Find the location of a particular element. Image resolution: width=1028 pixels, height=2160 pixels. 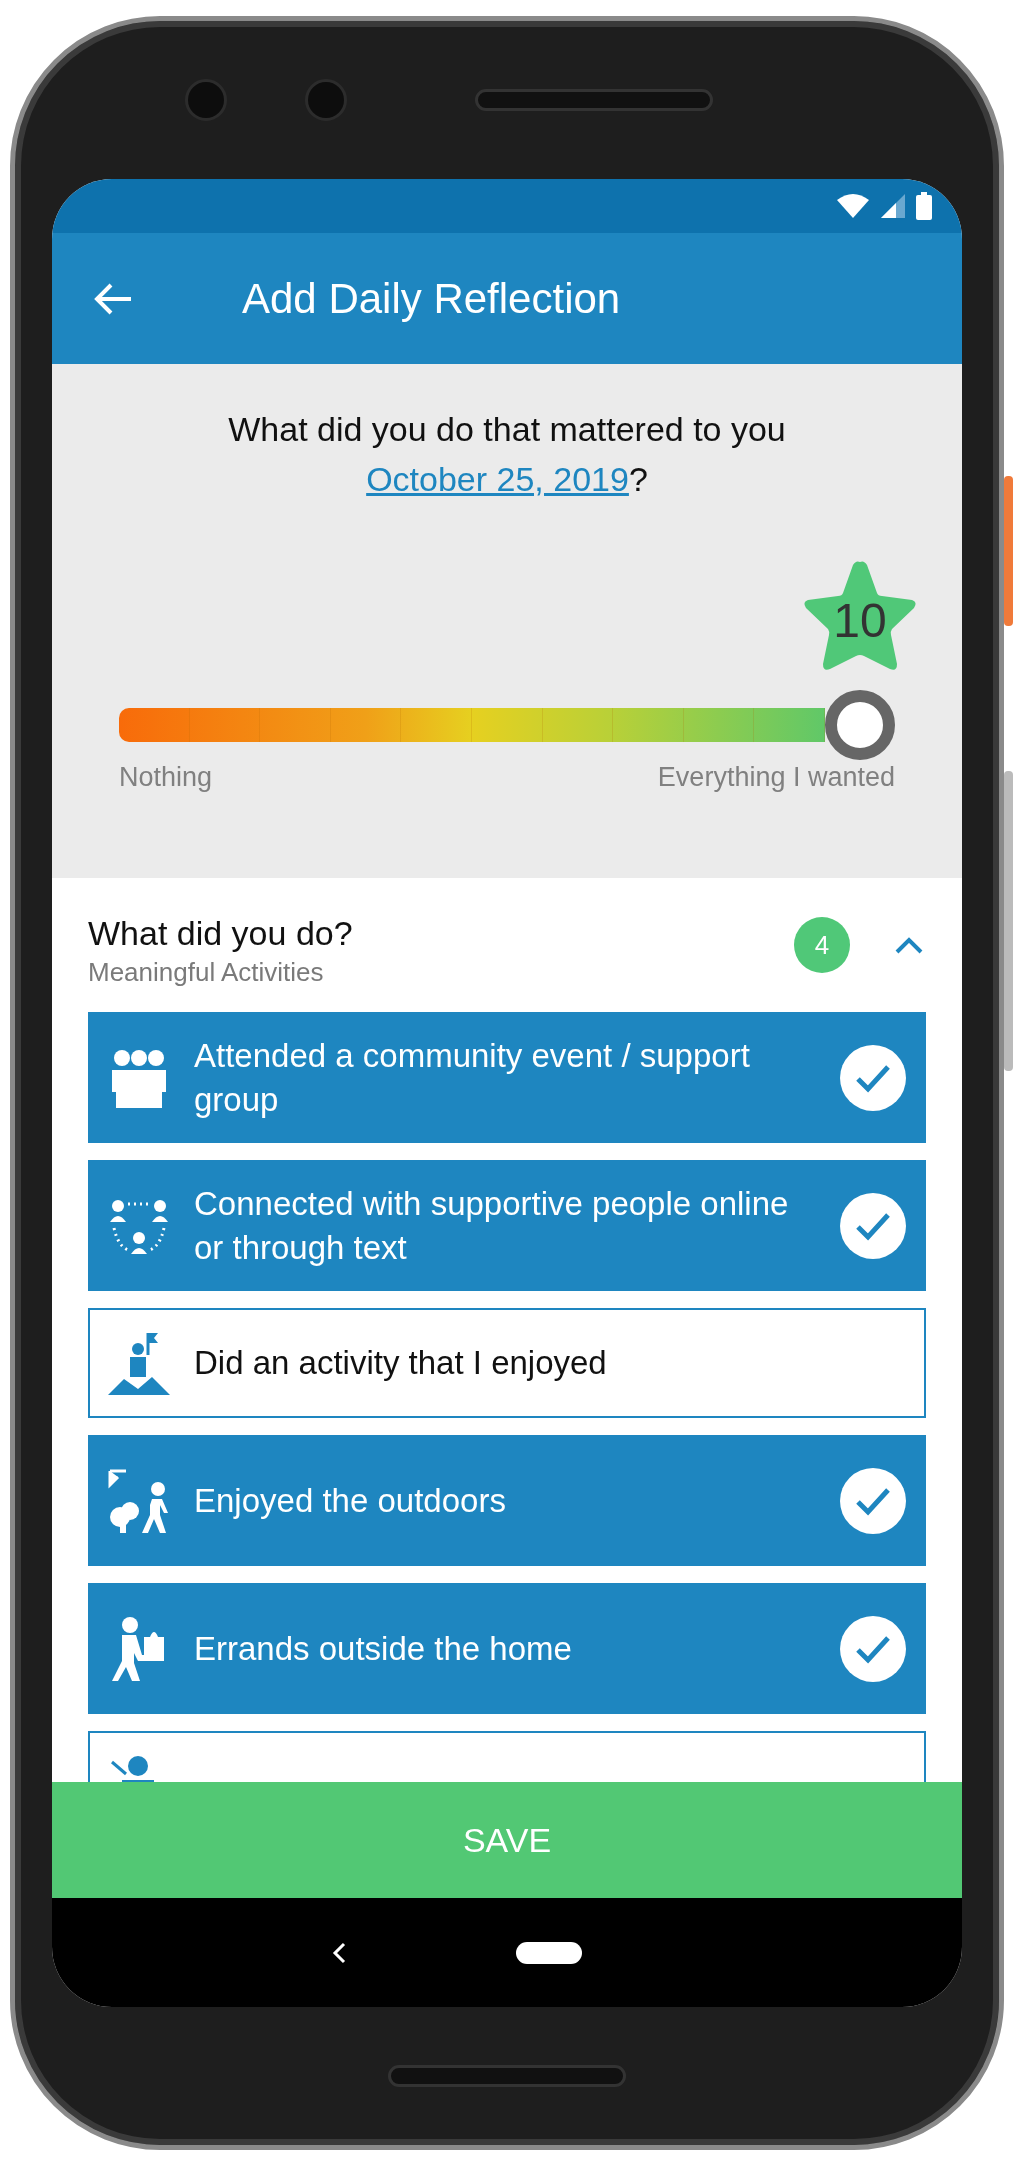

back-icon is located at coordinates (339, 1952).